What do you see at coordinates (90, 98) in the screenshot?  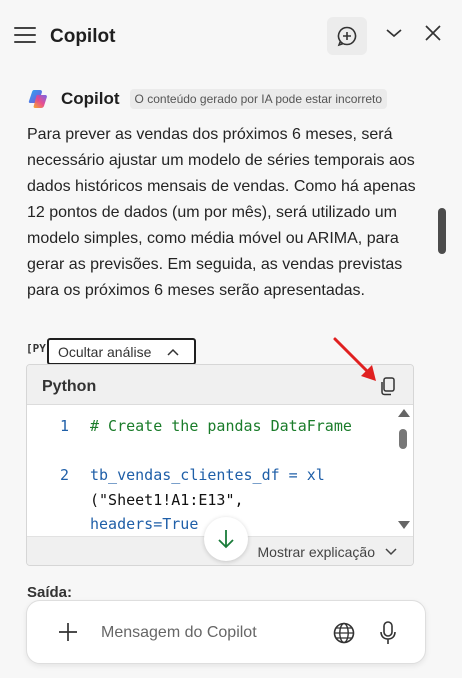 I see `message-author: Copilot` at bounding box center [90, 98].